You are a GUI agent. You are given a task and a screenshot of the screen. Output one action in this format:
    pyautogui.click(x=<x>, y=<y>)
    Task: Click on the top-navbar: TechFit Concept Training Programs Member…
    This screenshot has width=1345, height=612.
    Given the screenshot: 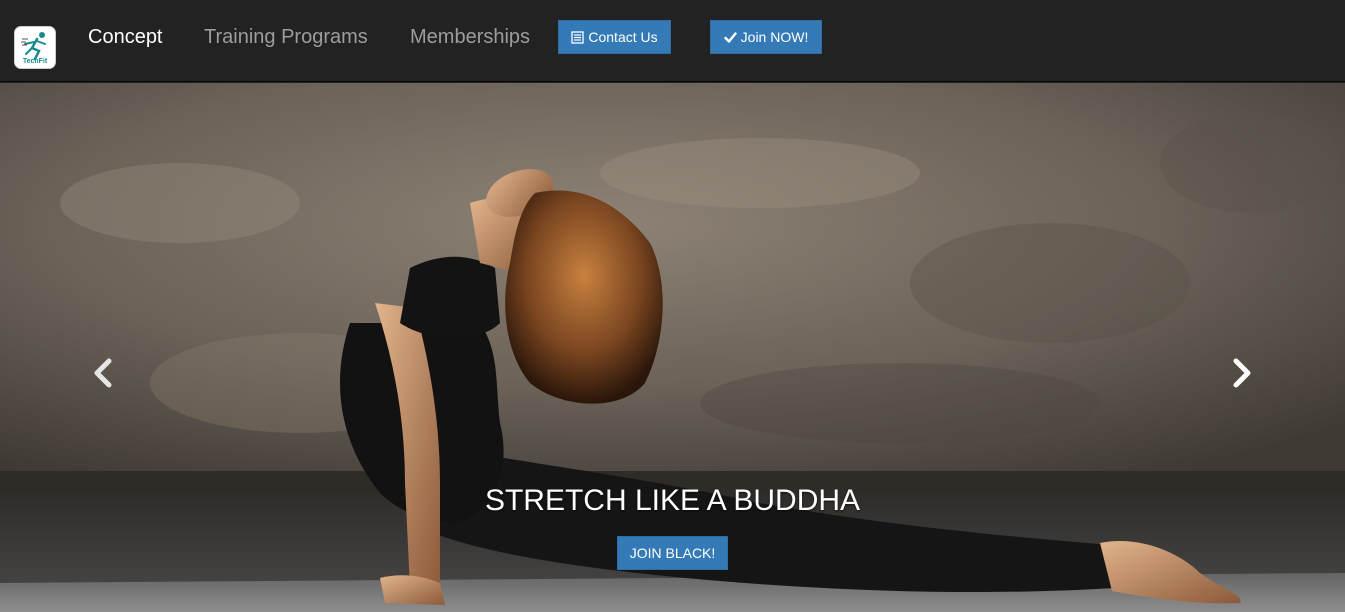 What is the action you would take?
    pyautogui.click(x=672, y=41)
    